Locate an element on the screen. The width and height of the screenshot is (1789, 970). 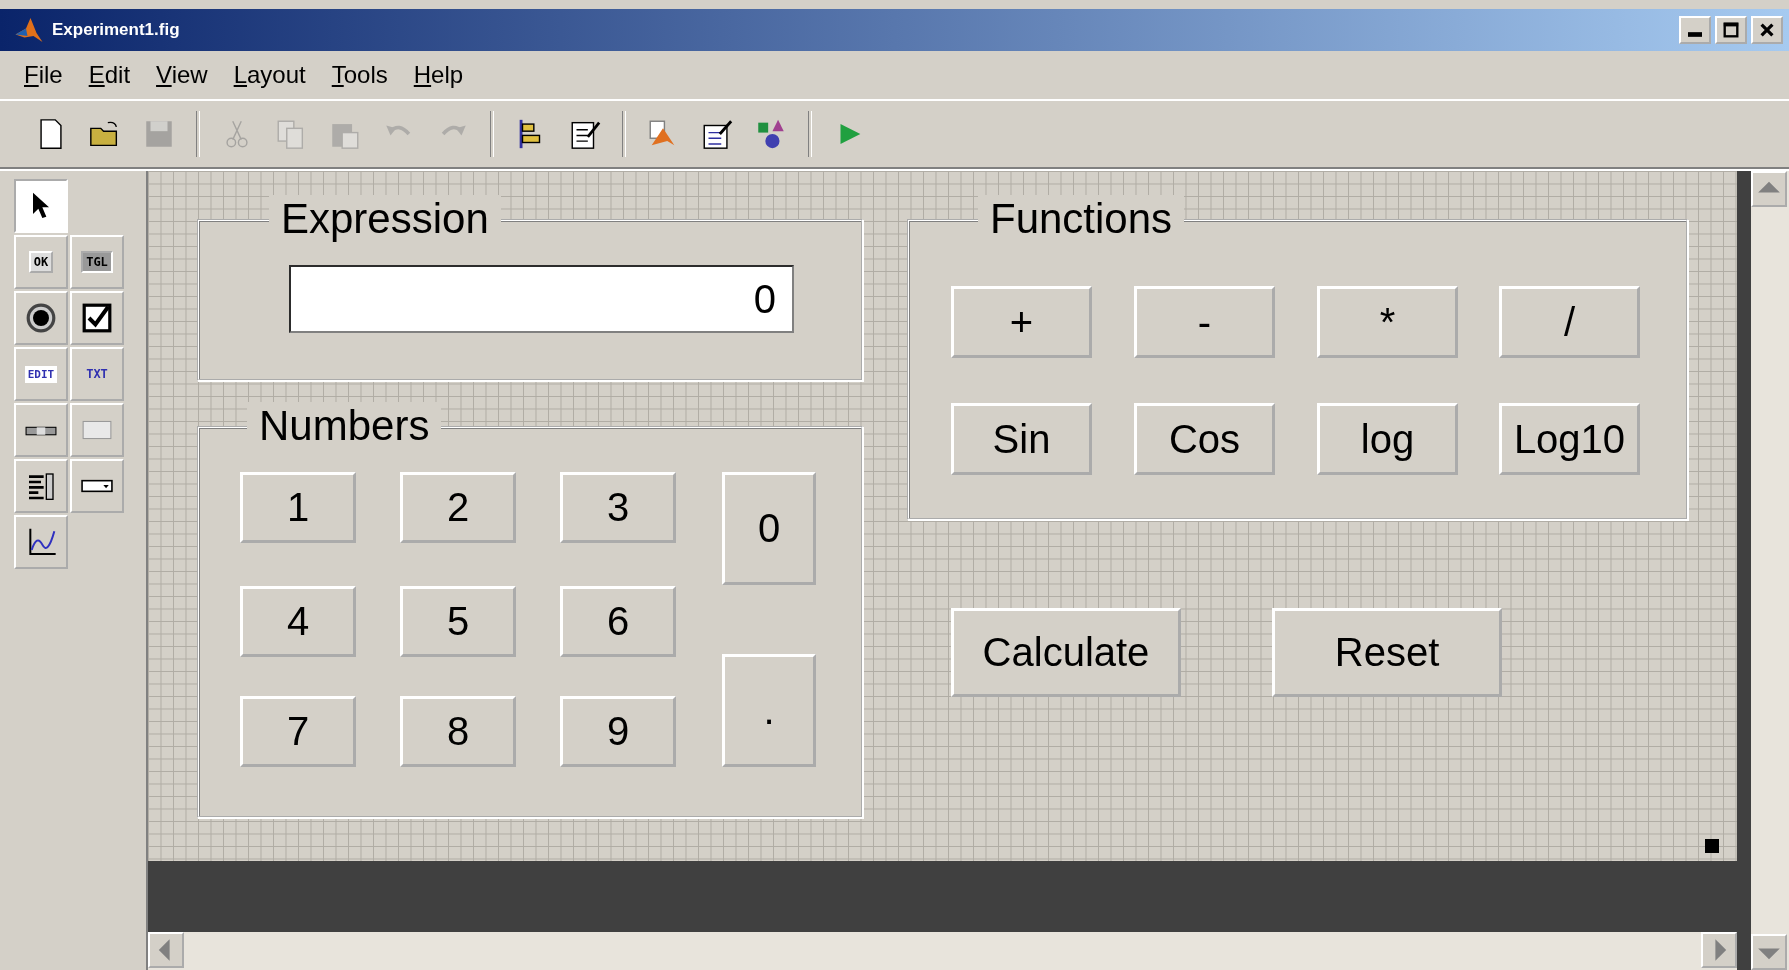
number-button: 7 is located at coordinates (298, 731).